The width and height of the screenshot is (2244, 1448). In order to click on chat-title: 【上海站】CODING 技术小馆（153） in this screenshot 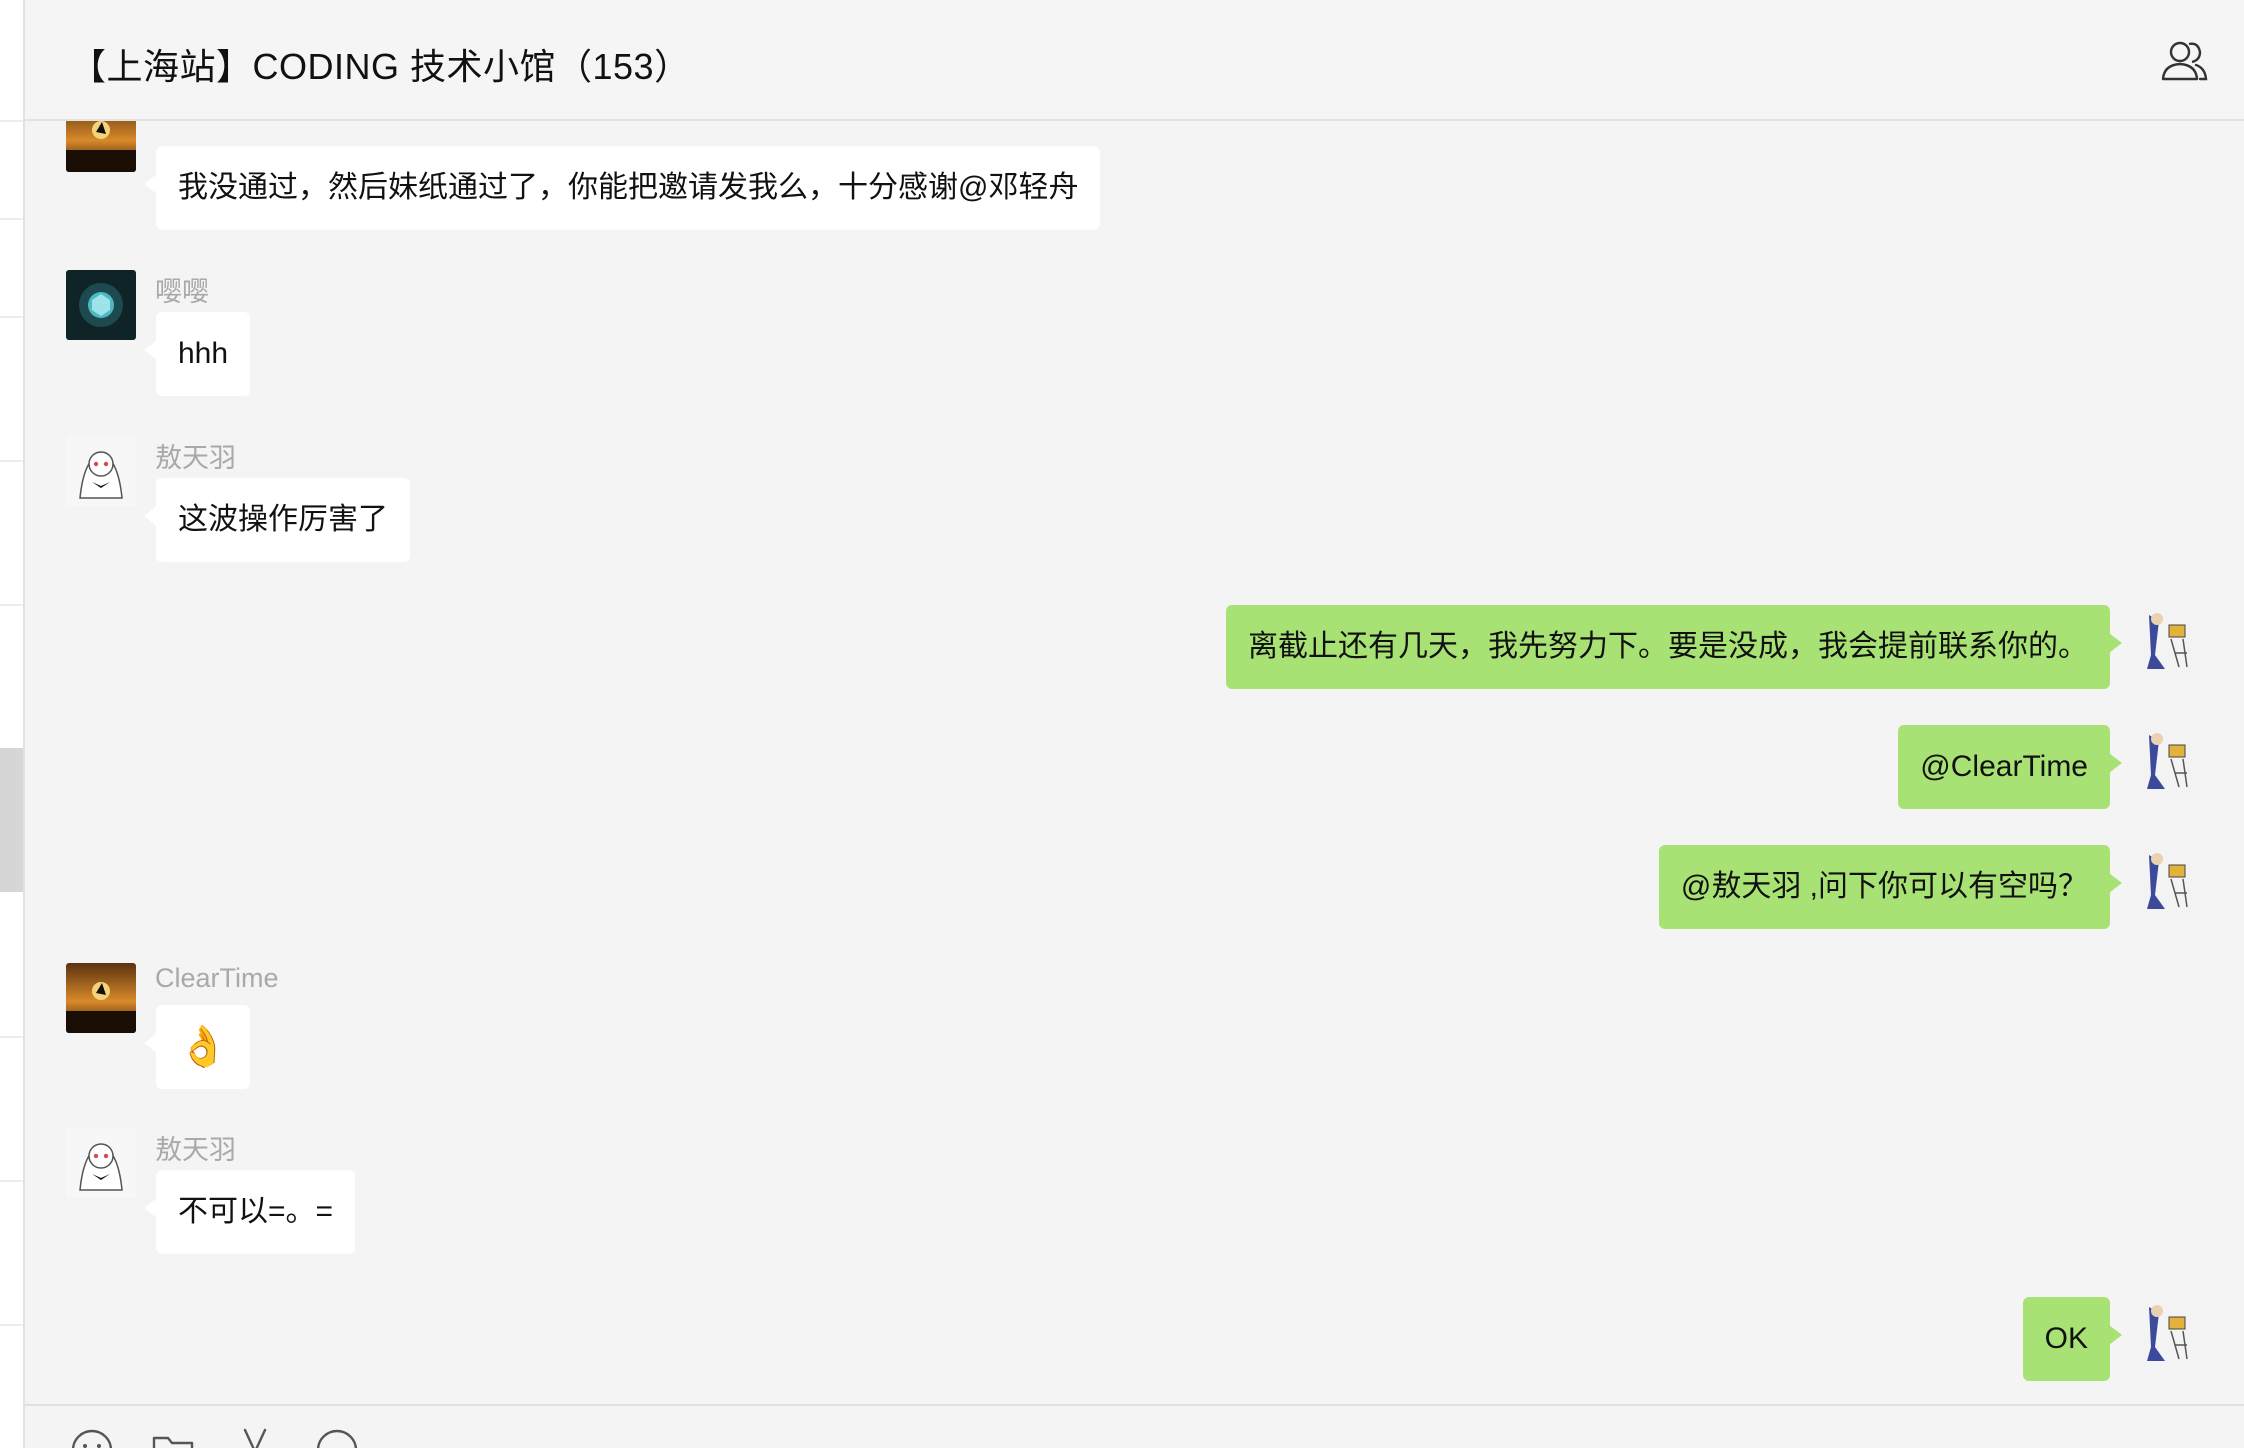, I will do `click(380, 66)`.